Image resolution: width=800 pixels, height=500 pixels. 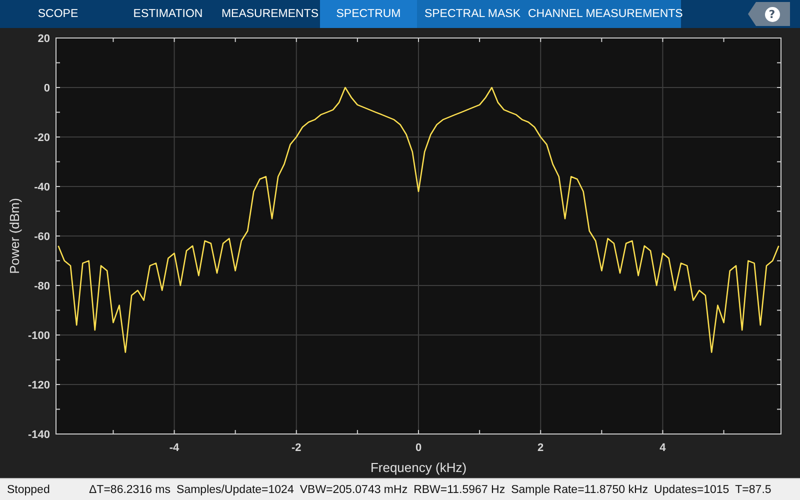 What do you see at coordinates (39, 435) in the screenshot?
I see `tick-label: -140` at bounding box center [39, 435].